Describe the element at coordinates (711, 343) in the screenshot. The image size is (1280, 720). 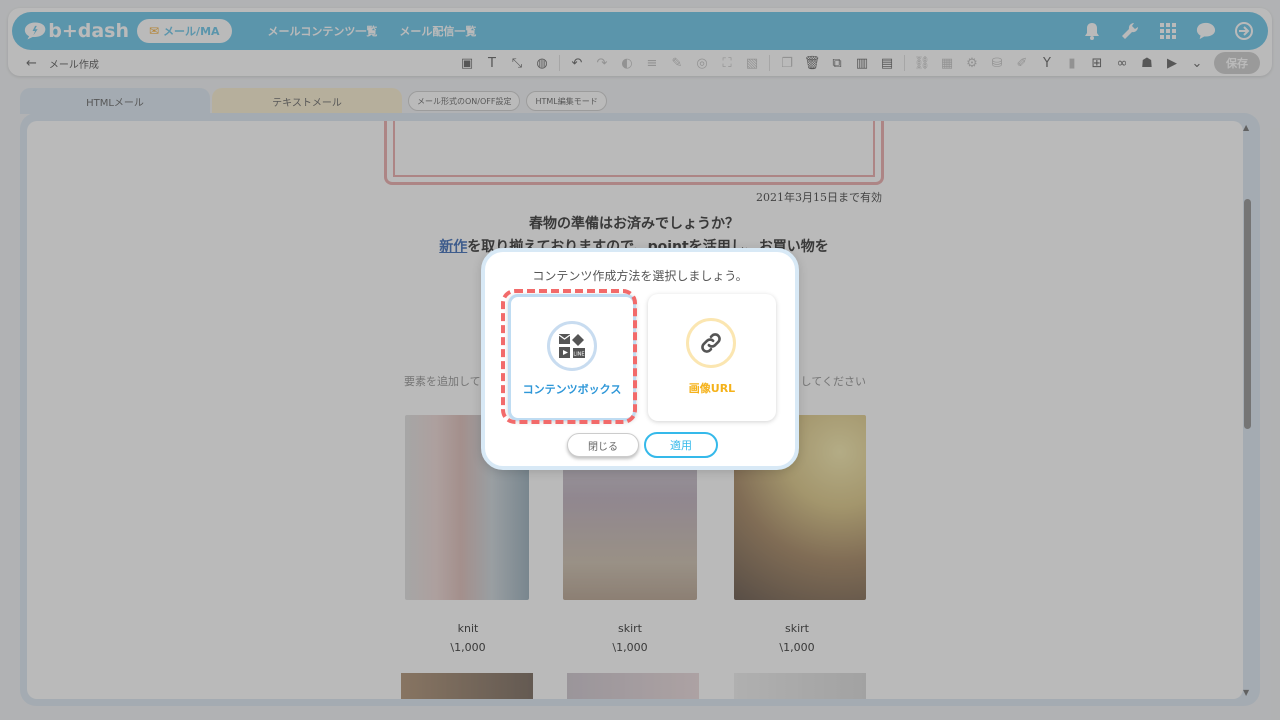
I see `image-url-icon` at that location.